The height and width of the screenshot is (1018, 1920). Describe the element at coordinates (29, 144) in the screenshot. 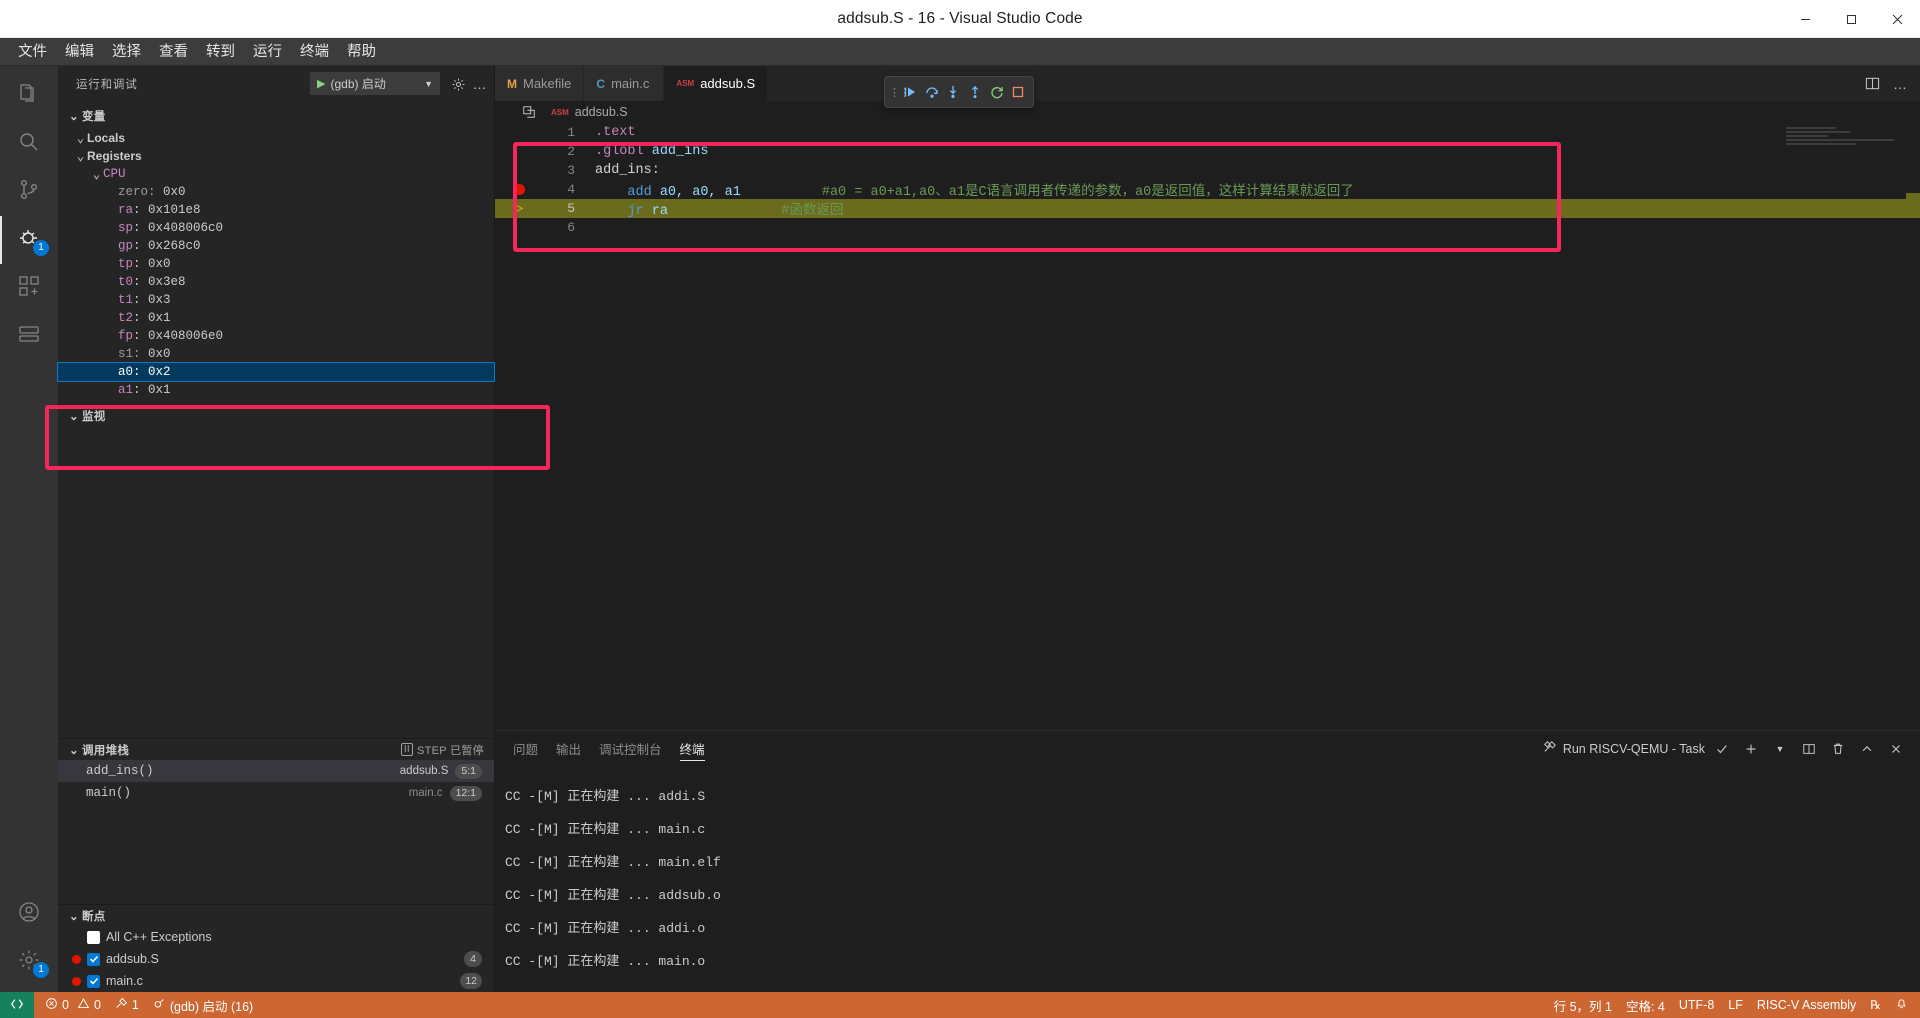

I see `activity-search` at that location.